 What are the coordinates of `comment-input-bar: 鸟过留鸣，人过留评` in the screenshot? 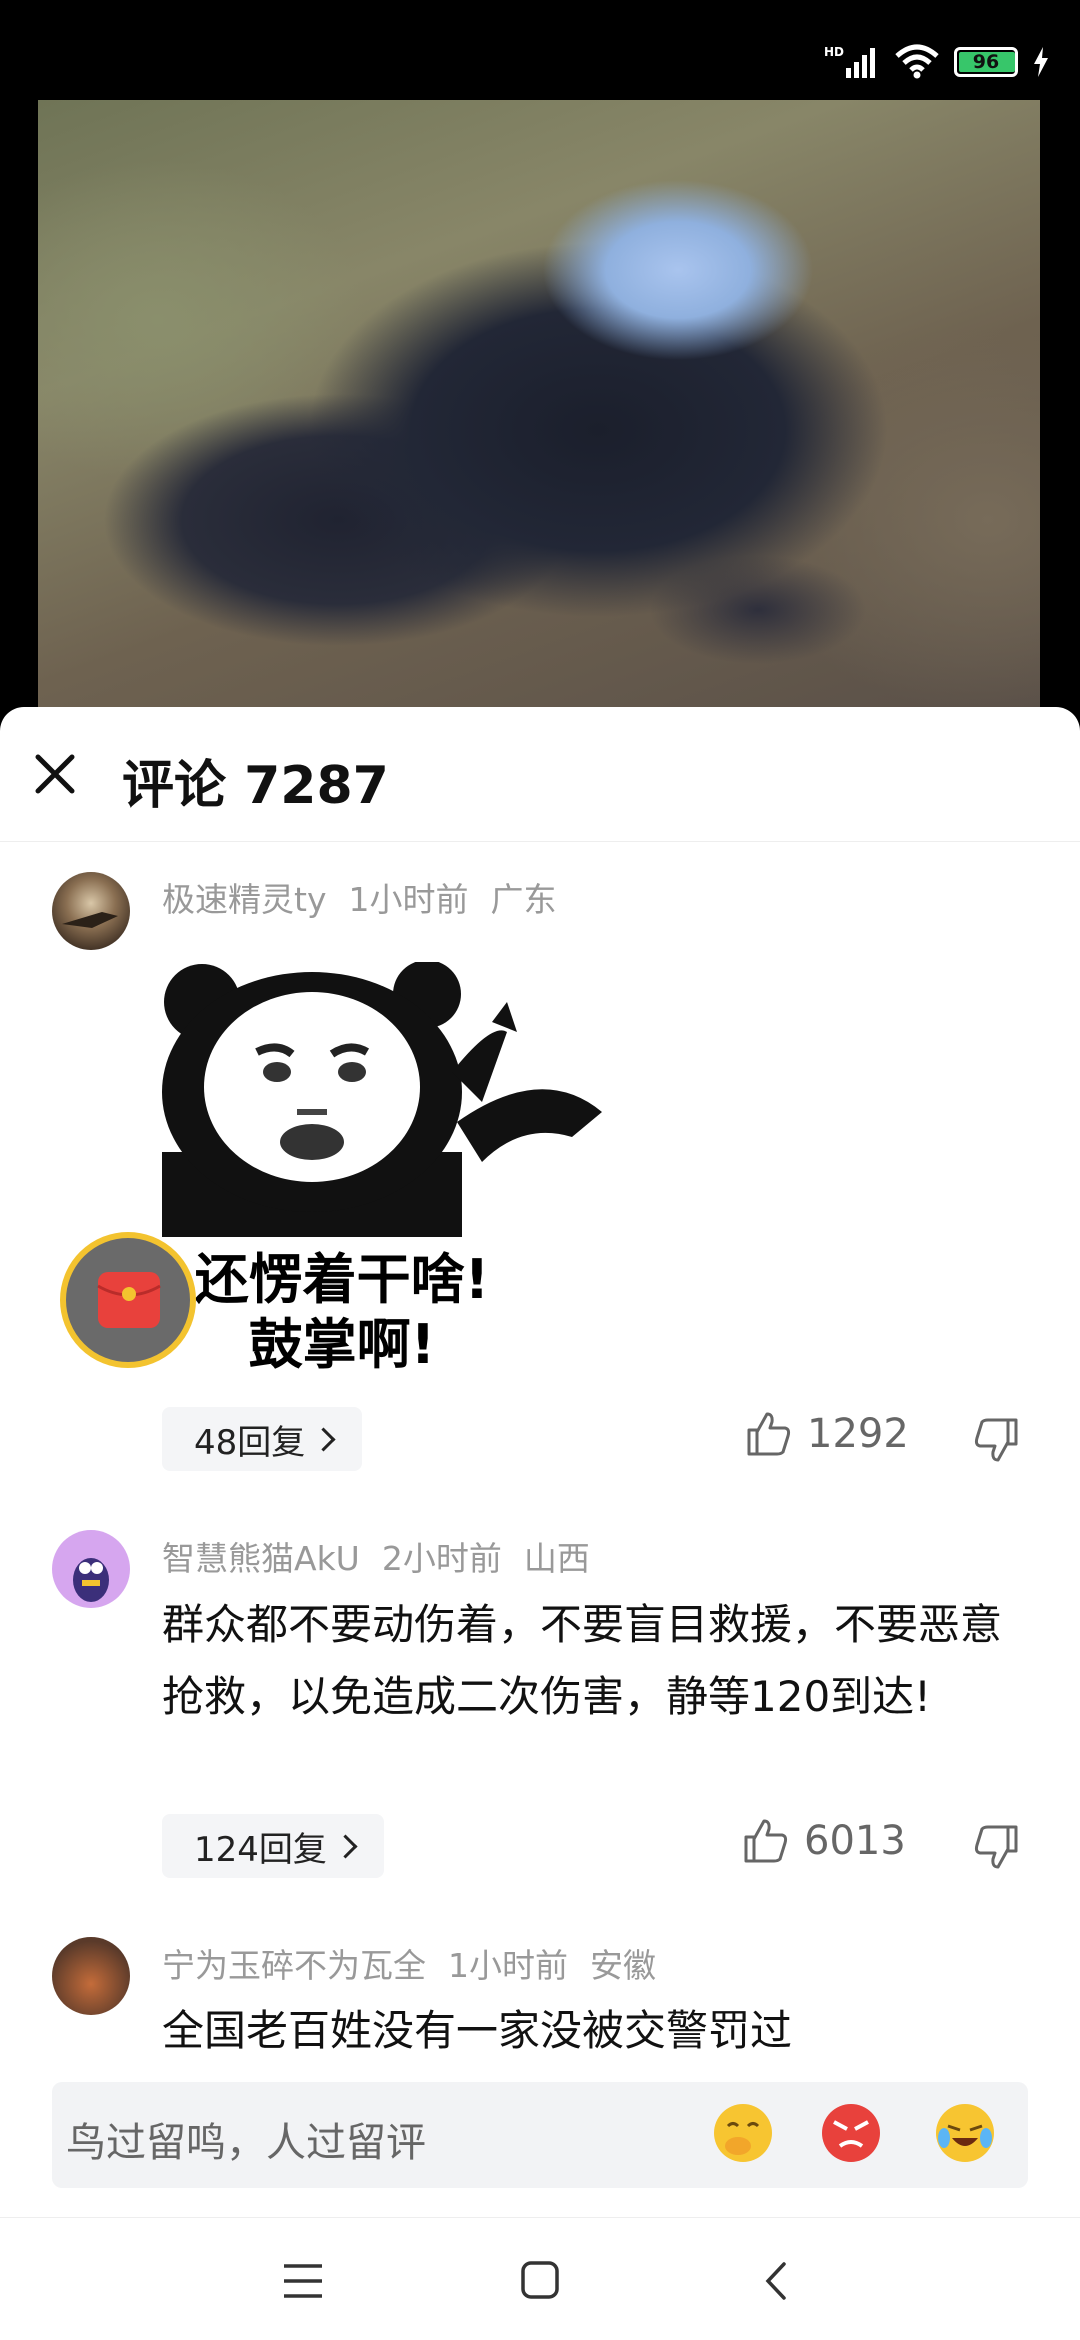 It's located at (540, 2135).